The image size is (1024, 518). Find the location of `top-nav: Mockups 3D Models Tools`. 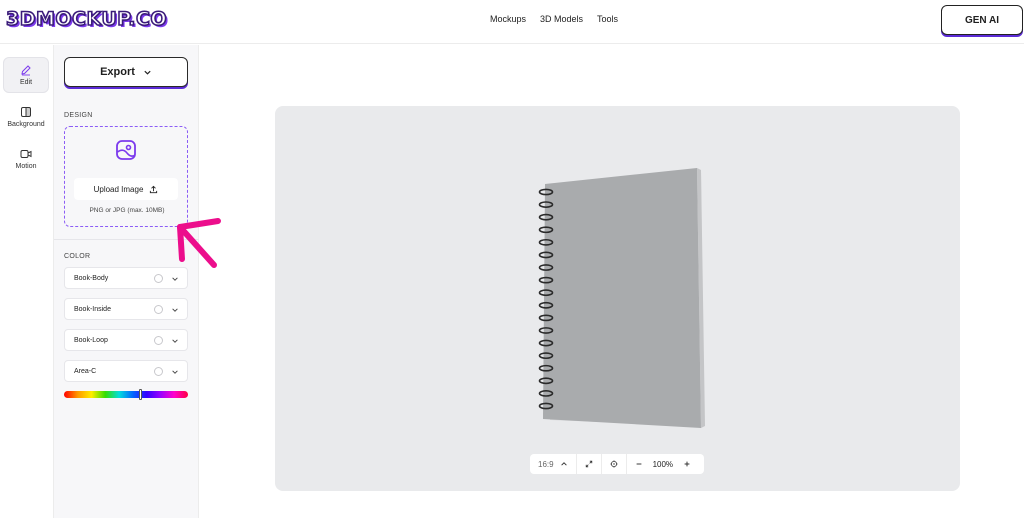

top-nav: Mockups 3D Models Tools is located at coordinates (554, 19).